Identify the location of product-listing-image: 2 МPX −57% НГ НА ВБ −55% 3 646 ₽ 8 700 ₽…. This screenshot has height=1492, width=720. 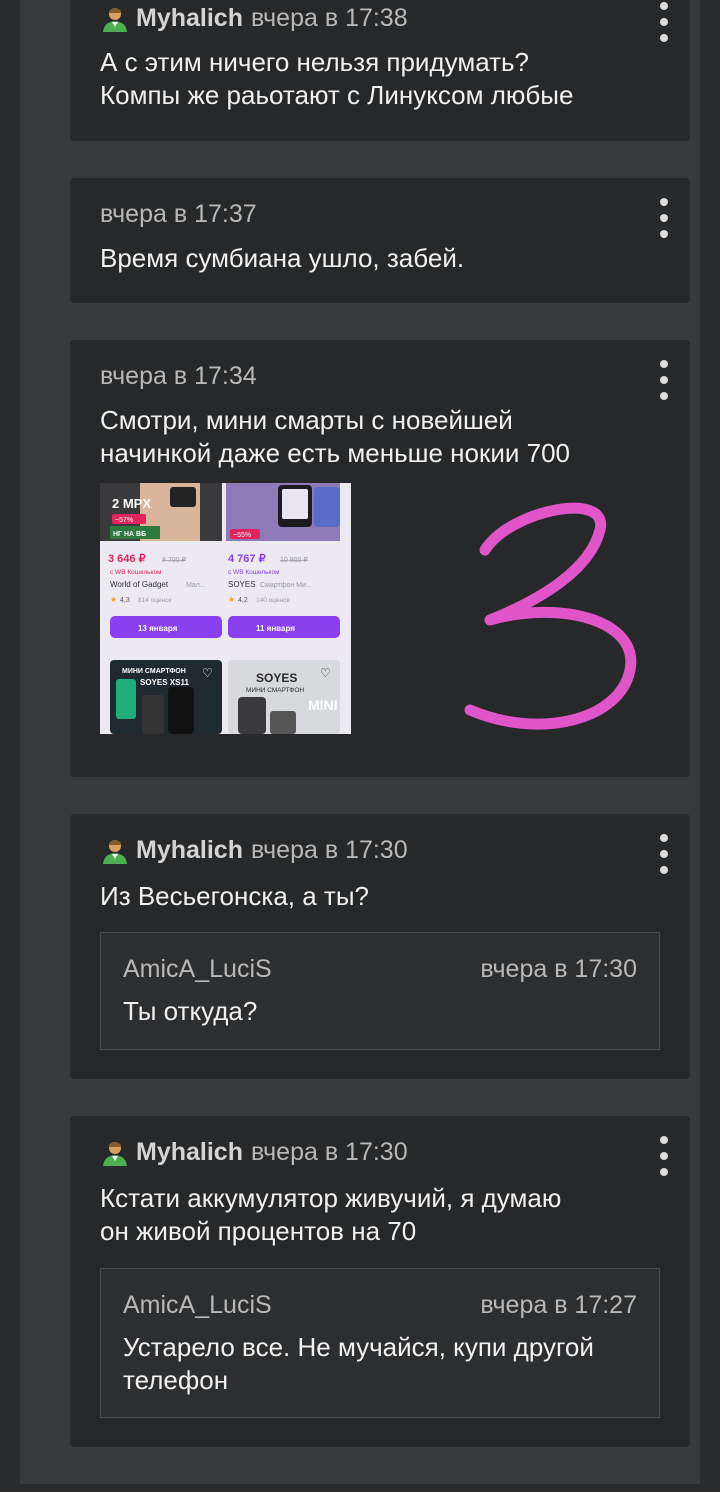
(225, 608).